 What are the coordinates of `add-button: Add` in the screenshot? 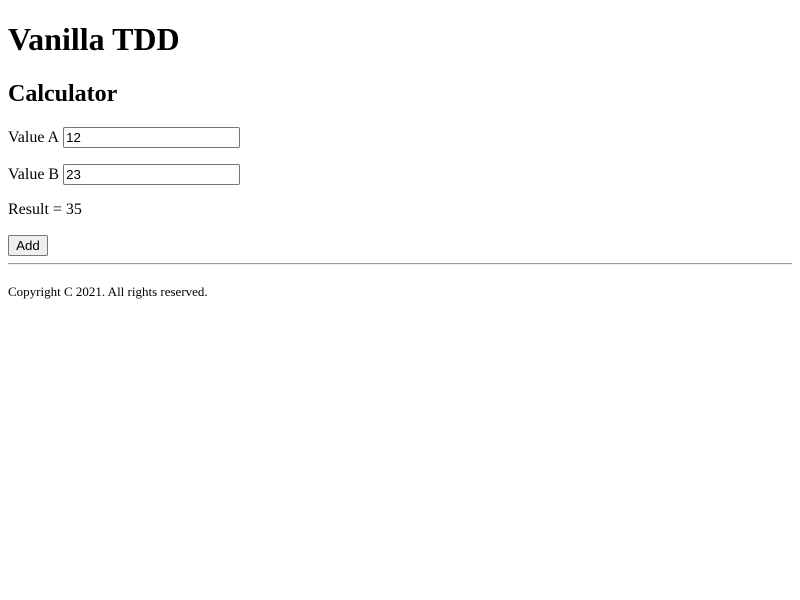 It's located at (28, 245).